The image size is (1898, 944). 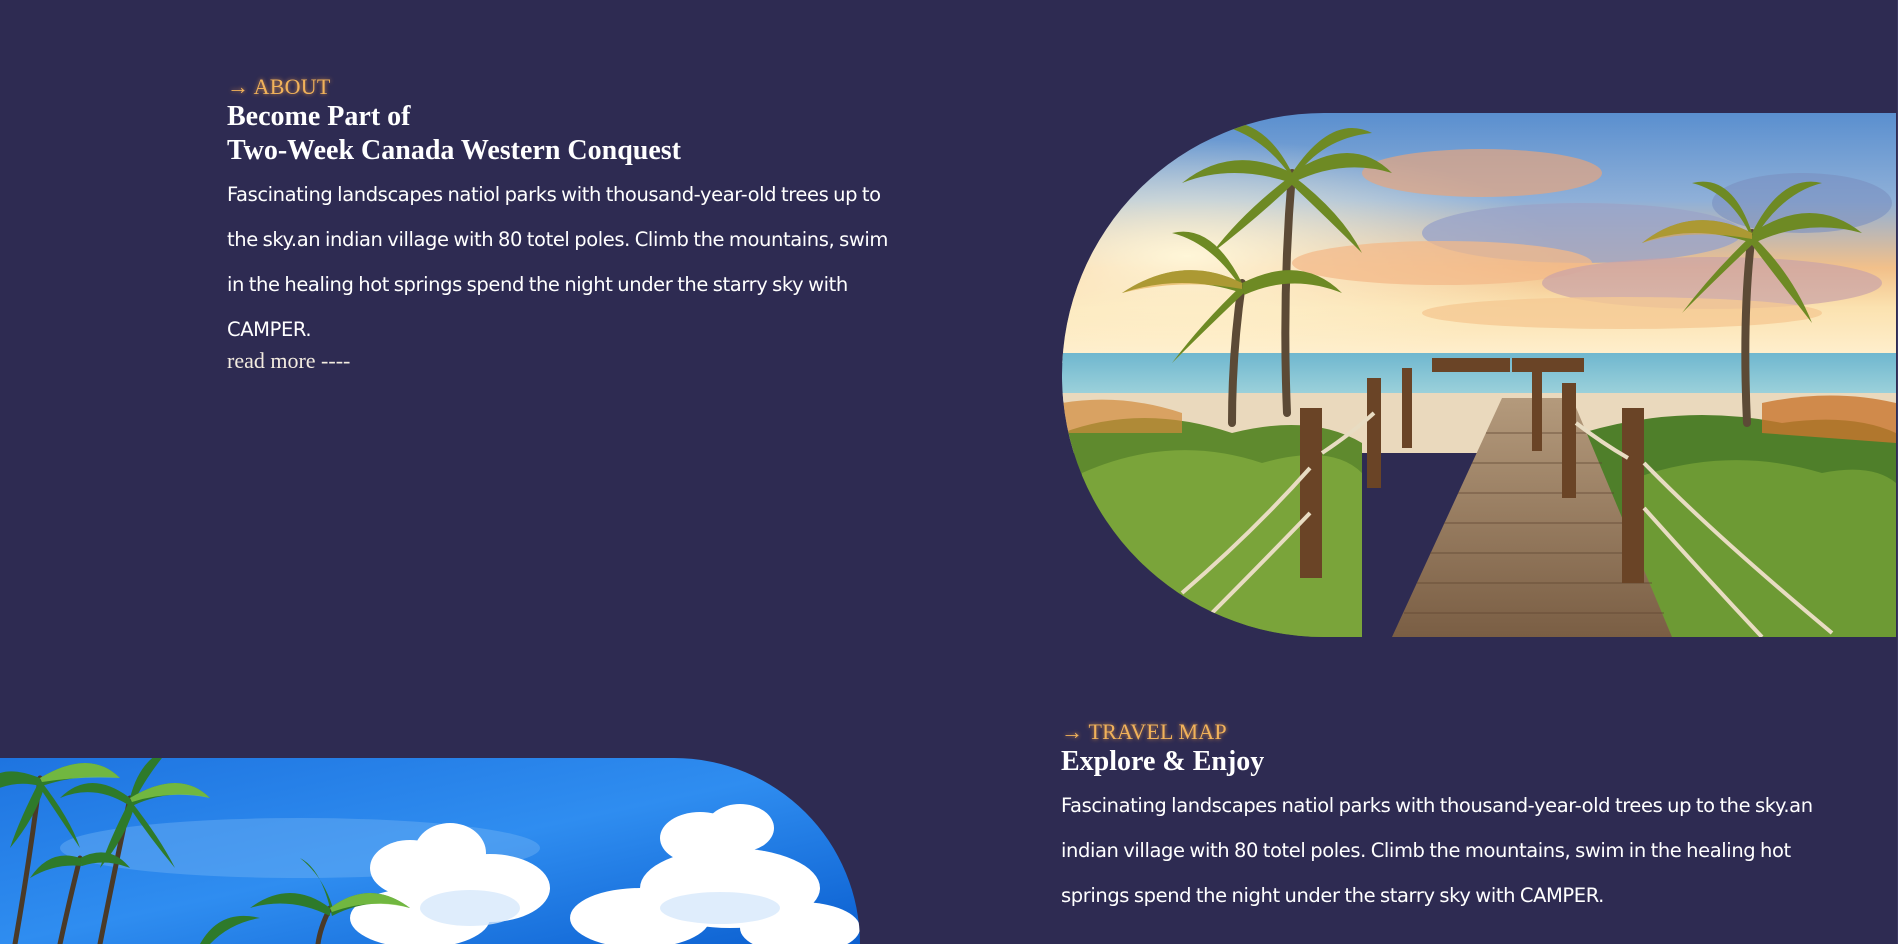 What do you see at coordinates (1144, 731) in the screenshot?
I see `travel-map-eyebrow: → TRAVEL MAP` at bounding box center [1144, 731].